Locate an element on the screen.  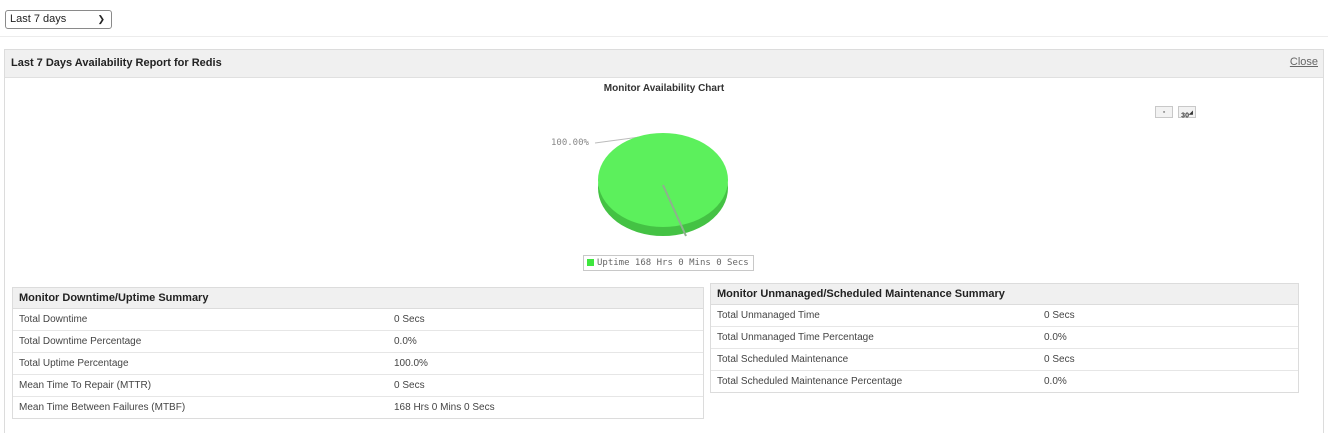
row-label: Total Downtime is located at coordinates (53, 319).